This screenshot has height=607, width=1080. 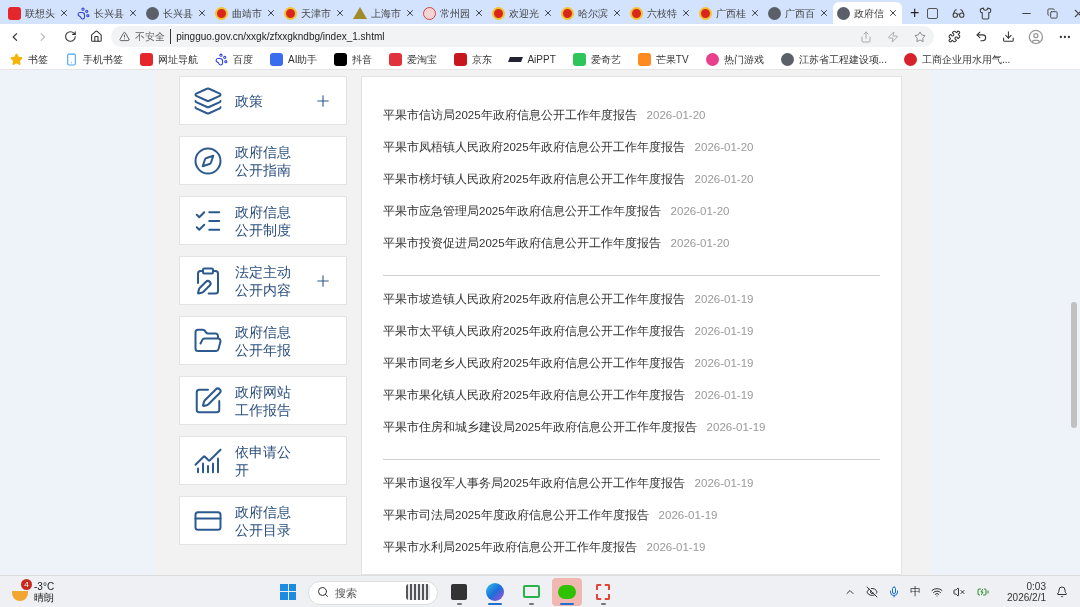 I want to click on bookmark-item: AI助手, so click(x=294, y=59).